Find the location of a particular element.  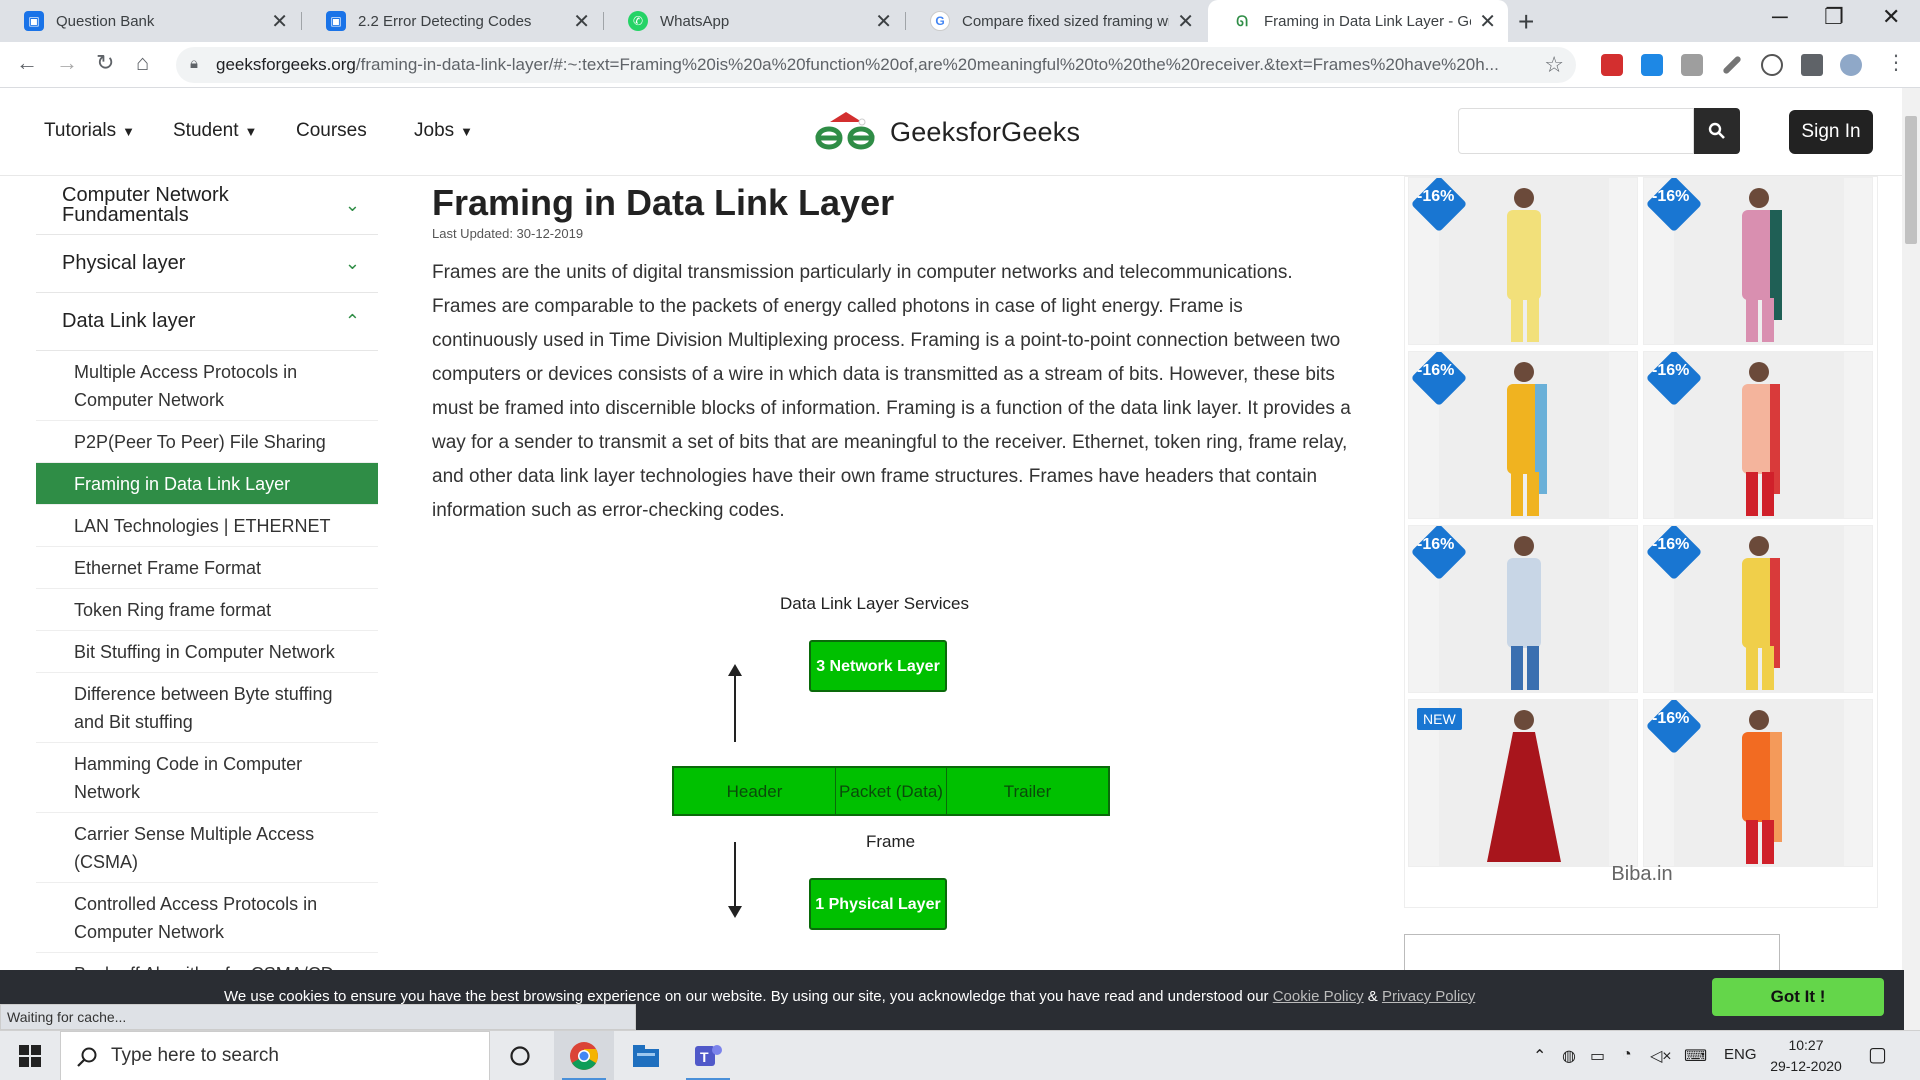

browser-tab-active: ᘏ Framing in Data Link Layer - Gee ✕ is located at coordinates (1358, 21).